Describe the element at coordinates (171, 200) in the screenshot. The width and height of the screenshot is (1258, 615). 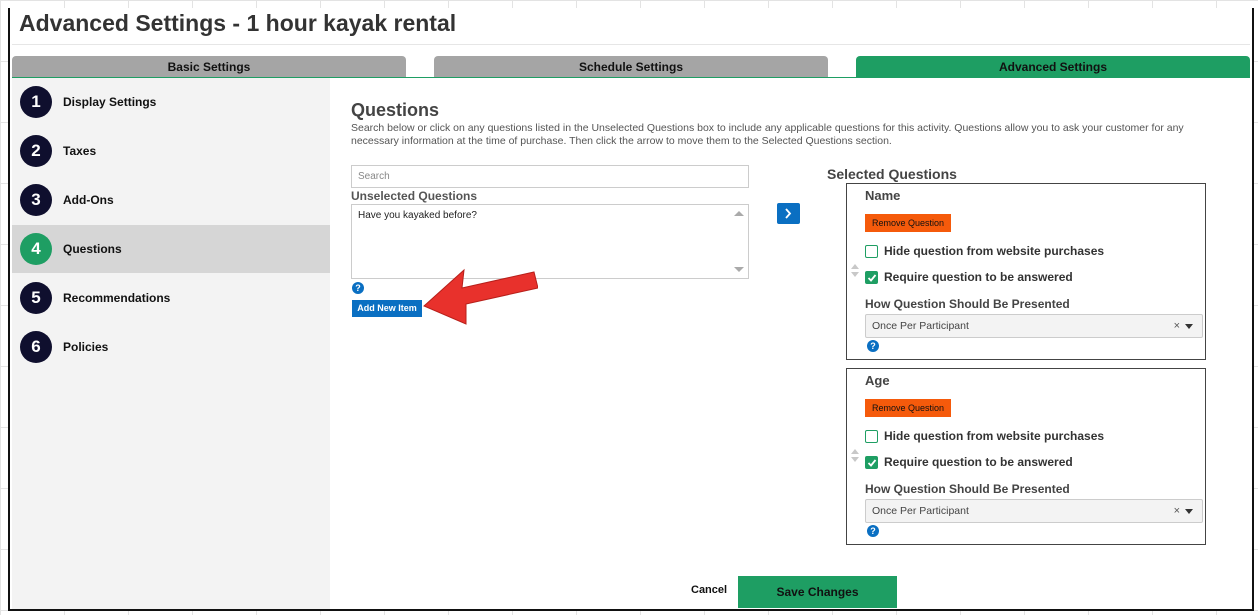
I see `sidebar-item-add-ons: 3 Add-Ons` at that location.